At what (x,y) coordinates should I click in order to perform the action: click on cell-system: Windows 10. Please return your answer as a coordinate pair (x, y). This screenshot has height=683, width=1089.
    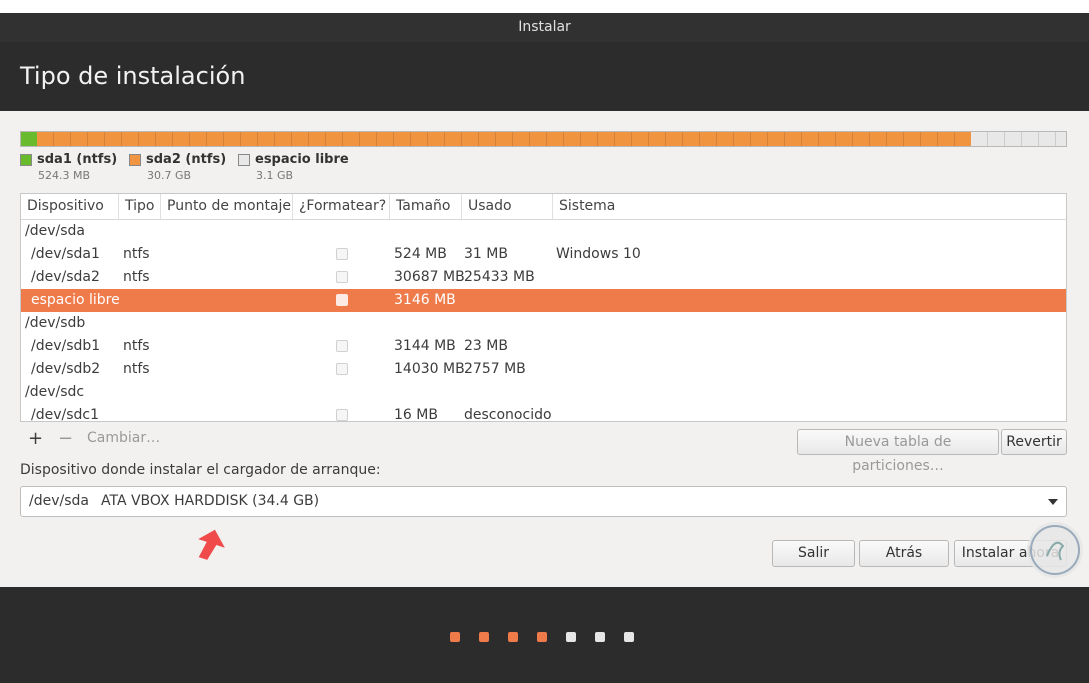
    Looking at the image, I should click on (598, 254).